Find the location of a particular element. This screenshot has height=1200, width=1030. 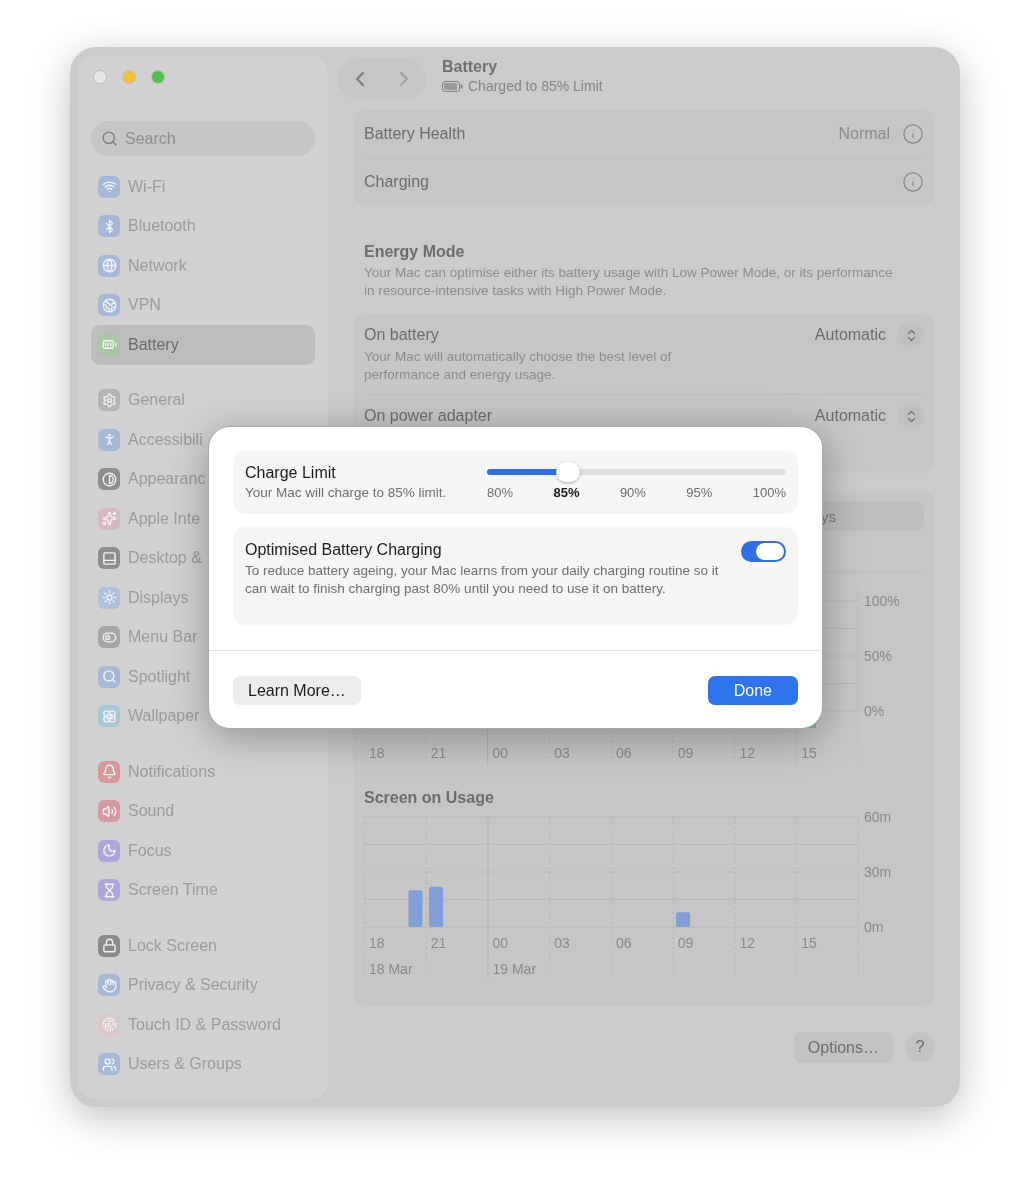

toggle-switch is located at coordinates (763, 551).